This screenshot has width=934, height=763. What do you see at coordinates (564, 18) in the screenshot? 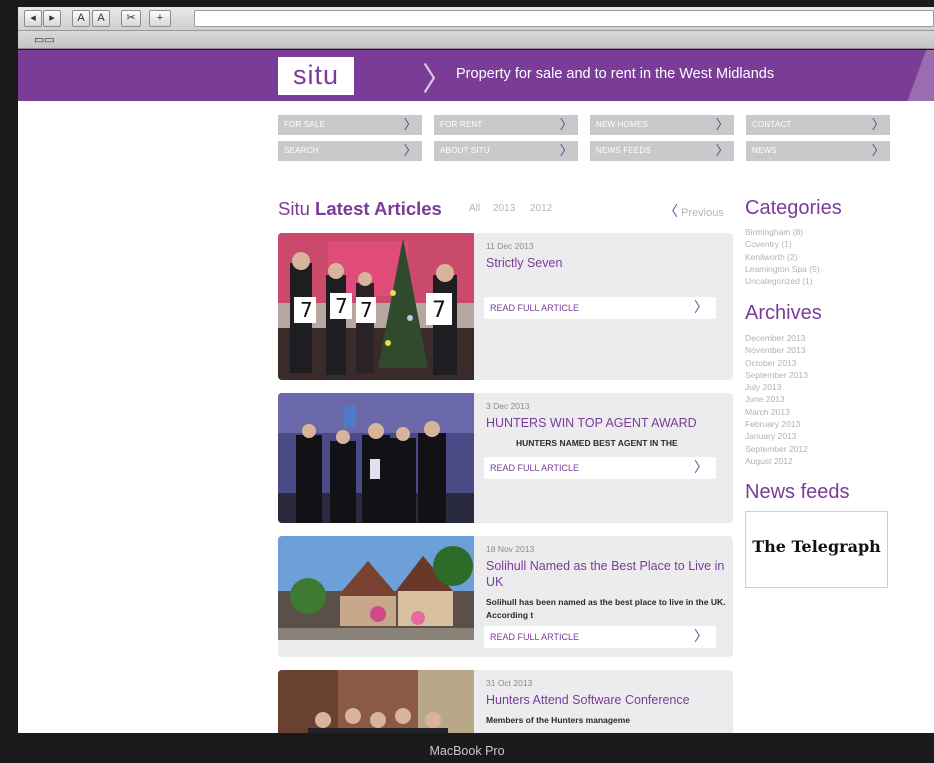
I see `address-bar` at bounding box center [564, 18].